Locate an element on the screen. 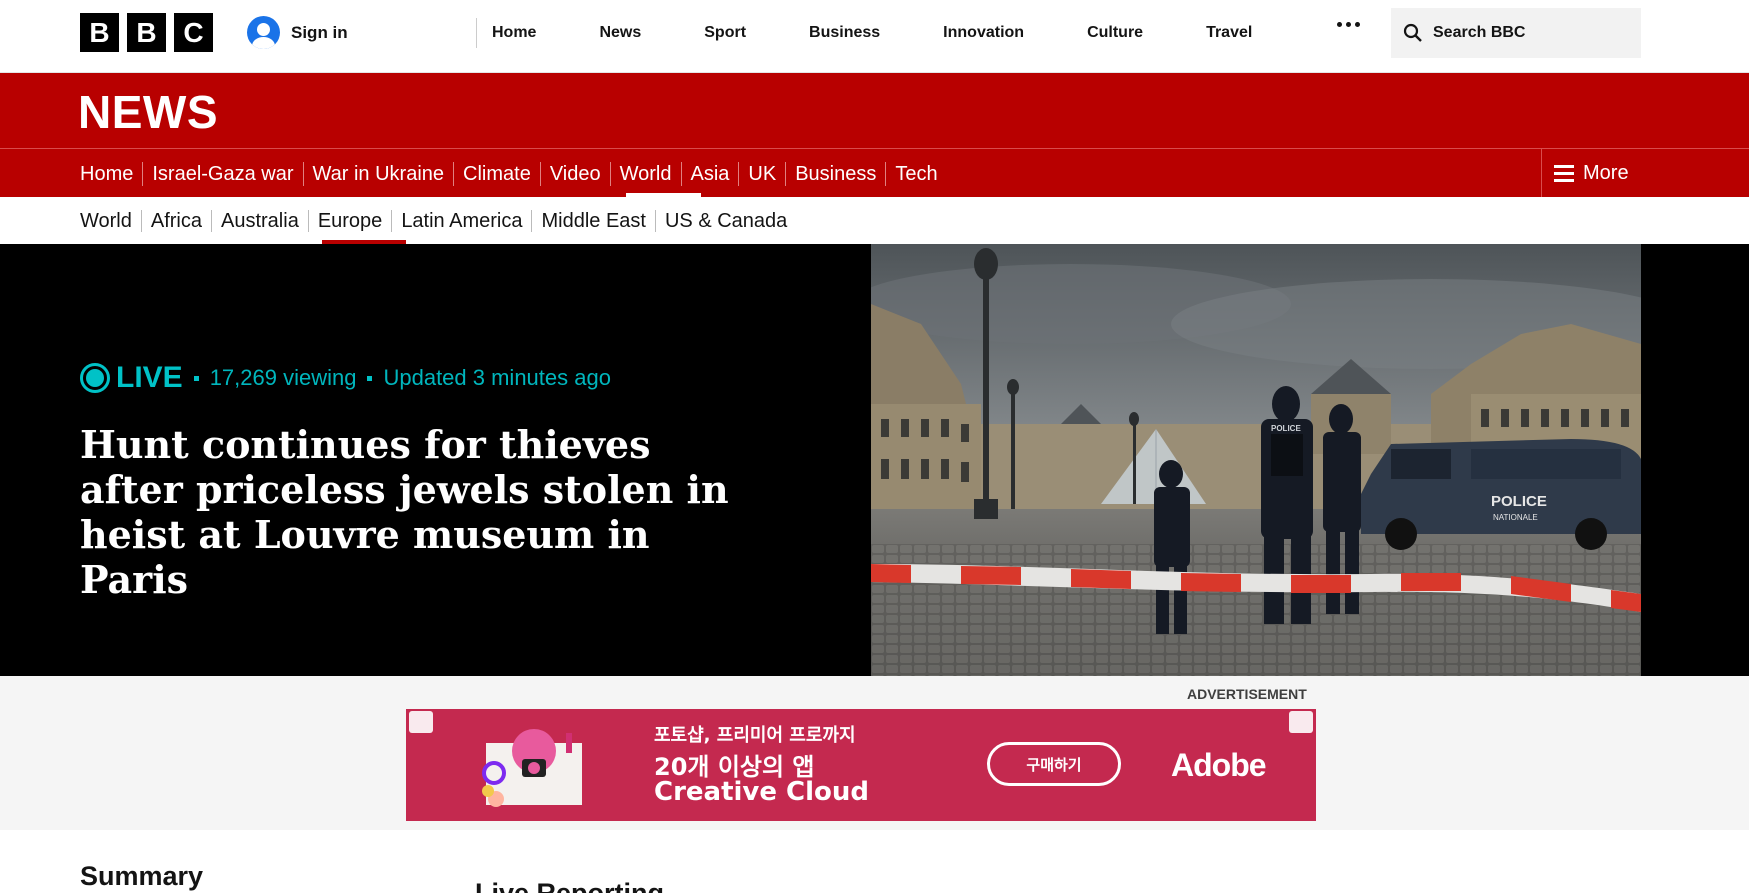 This screenshot has width=1749, height=893. nav-home: Home is located at coordinates (514, 33).